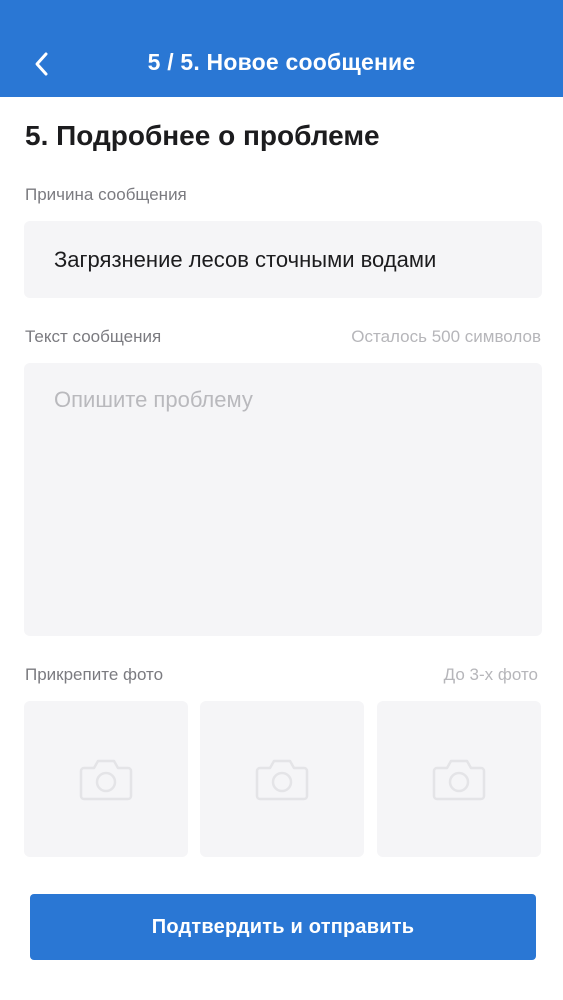 Image resolution: width=563 pixels, height=1000 pixels. What do you see at coordinates (94, 674) in the screenshot?
I see `photos-label: Прикрепите фото` at bounding box center [94, 674].